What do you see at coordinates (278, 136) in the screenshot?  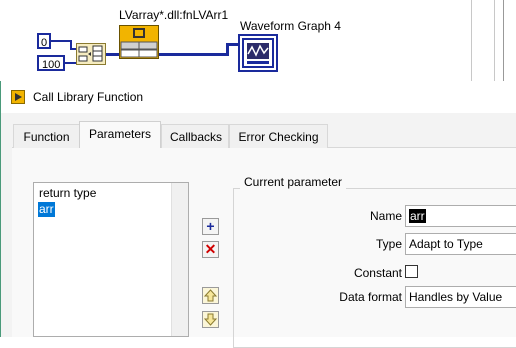 I see `tab-error-checking: Error Checking` at bounding box center [278, 136].